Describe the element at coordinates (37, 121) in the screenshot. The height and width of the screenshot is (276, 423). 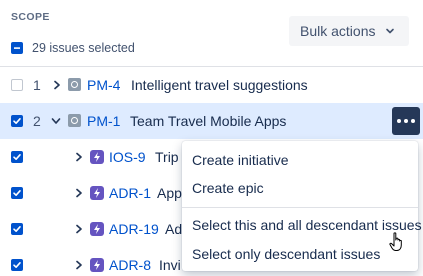
I see `row-number: 2` at that location.